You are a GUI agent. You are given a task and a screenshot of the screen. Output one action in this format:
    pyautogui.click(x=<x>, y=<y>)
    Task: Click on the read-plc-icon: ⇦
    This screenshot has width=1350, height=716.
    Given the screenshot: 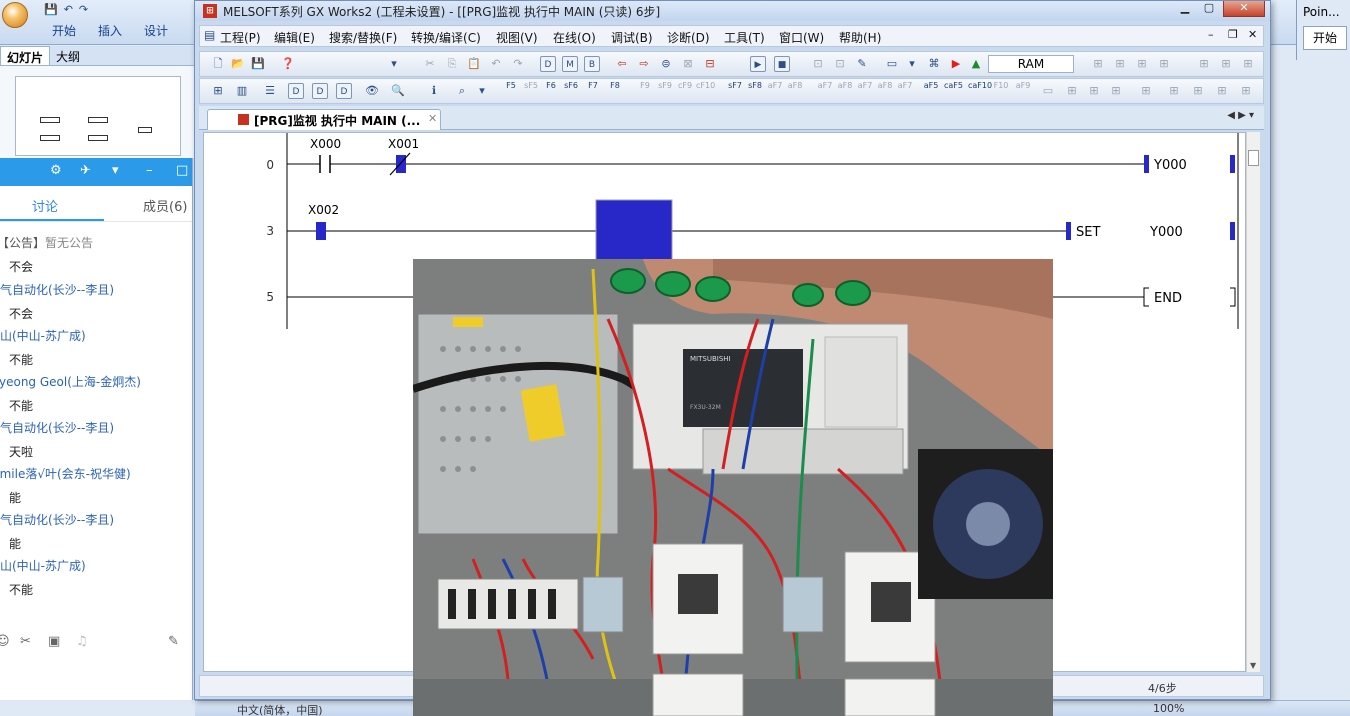 What is the action you would take?
    pyautogui.click(x=622, y=64)
    